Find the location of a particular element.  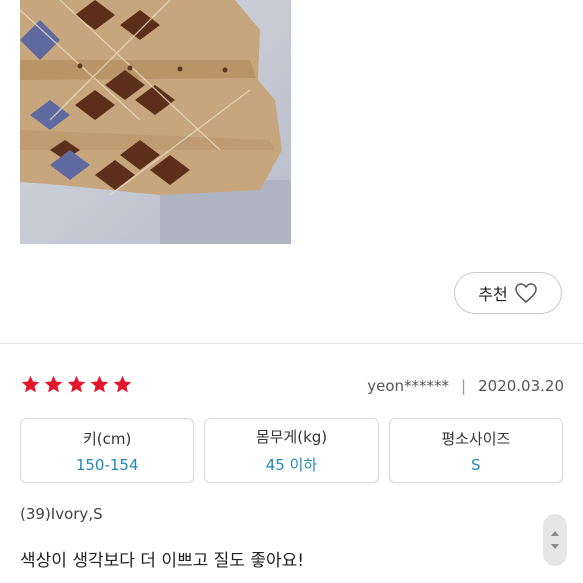

spec-weight: 몸무게(kg) 45 이하 is located at coordinates (291, 450).